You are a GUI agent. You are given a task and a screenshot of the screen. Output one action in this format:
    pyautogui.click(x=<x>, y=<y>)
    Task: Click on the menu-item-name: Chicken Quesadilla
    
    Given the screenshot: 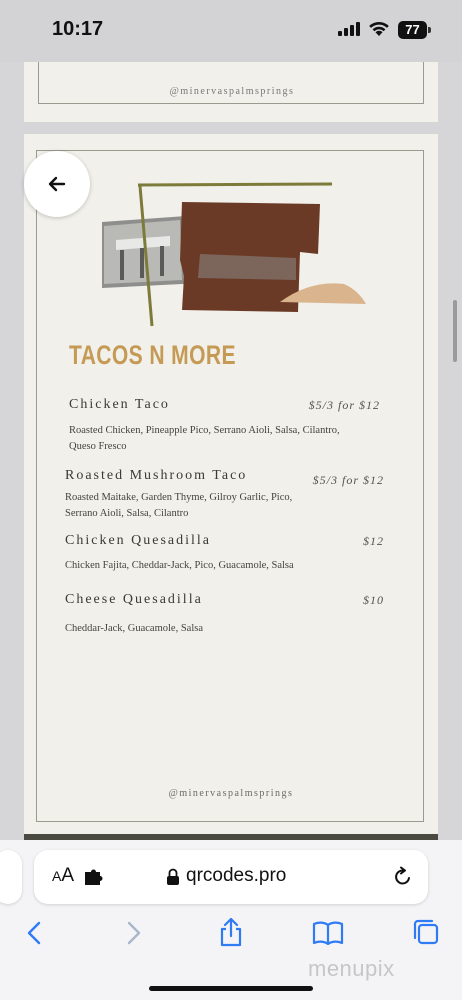 What is the action you would take?
    pyautogui.click(x=138, y=540)
    